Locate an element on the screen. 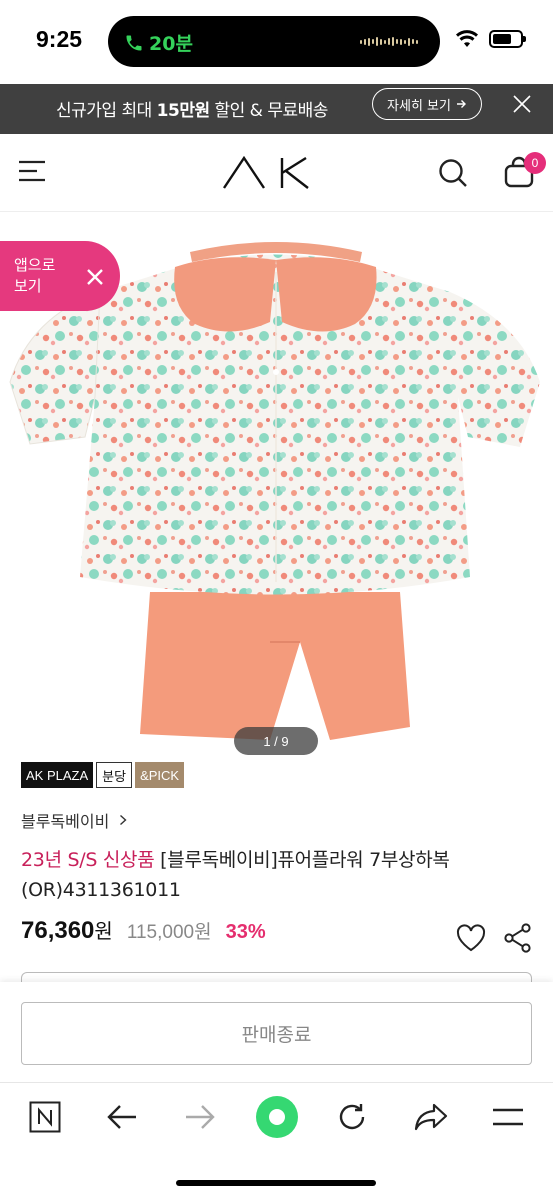 The height and width of the screenshot is (1200, 553). cart-button: 0 is located at coordinates (525, 172).